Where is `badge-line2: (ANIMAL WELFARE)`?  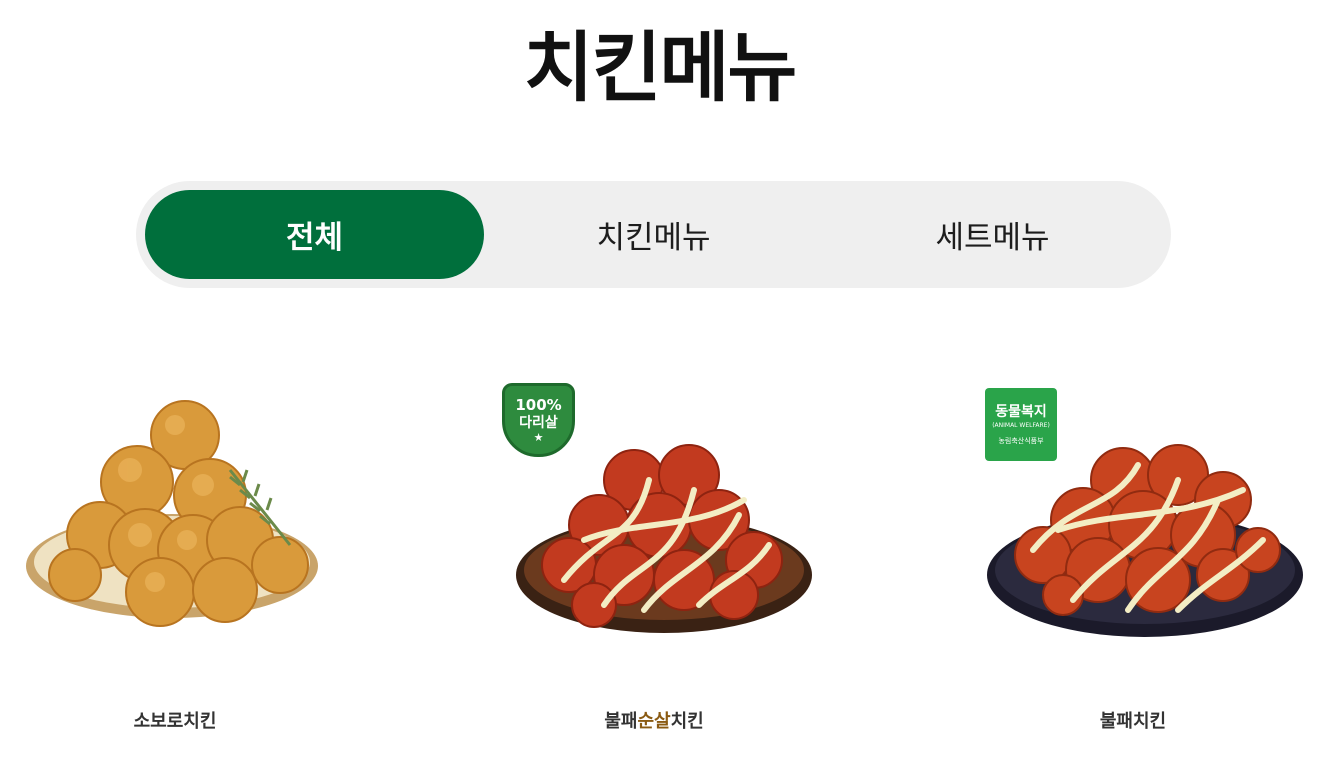
badge-line2: (ANIMAL WELFARE) is located at coordinates (1021, 425).